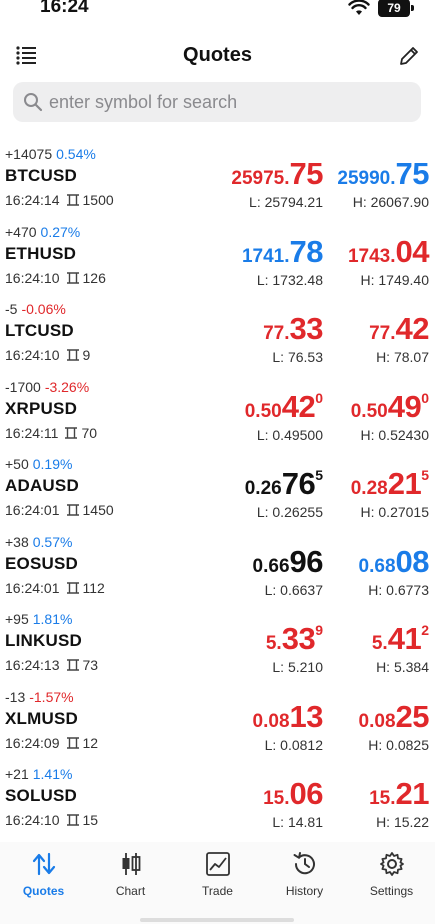 The height and width of the screenshot is (924, 435). What do you see at coordinates (94, 277) in the screenshot?
I see `spread-value: 126` at bounding box center [94, 277].